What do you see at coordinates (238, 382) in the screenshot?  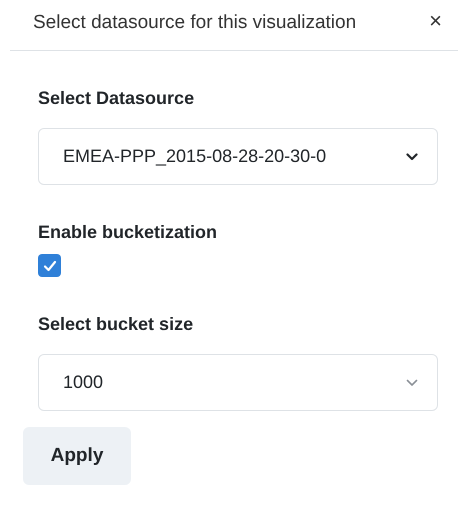 I see `select-field: 1000` at bounding box center [238, 382].